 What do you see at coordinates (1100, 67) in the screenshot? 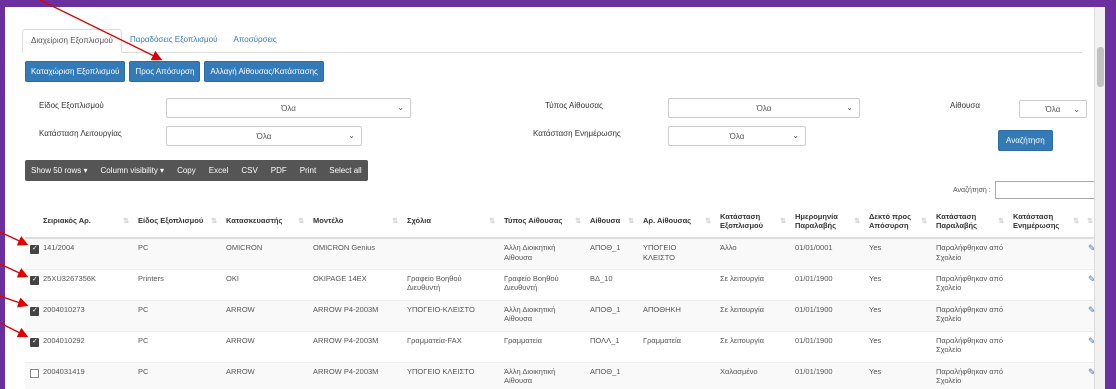
I see `scrollbar-thumb` at bounding box center [1100, 67].